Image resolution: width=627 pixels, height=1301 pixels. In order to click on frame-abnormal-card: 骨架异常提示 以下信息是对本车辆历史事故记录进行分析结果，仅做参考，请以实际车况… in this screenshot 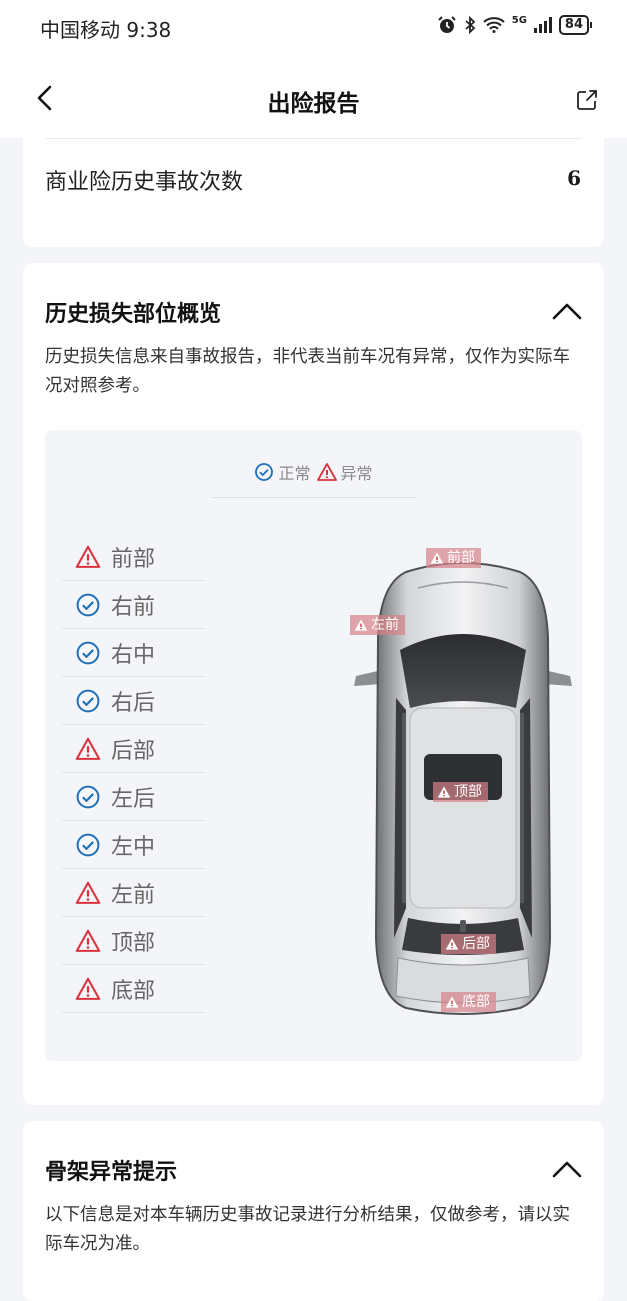, I will do `click(313, 1211)`.